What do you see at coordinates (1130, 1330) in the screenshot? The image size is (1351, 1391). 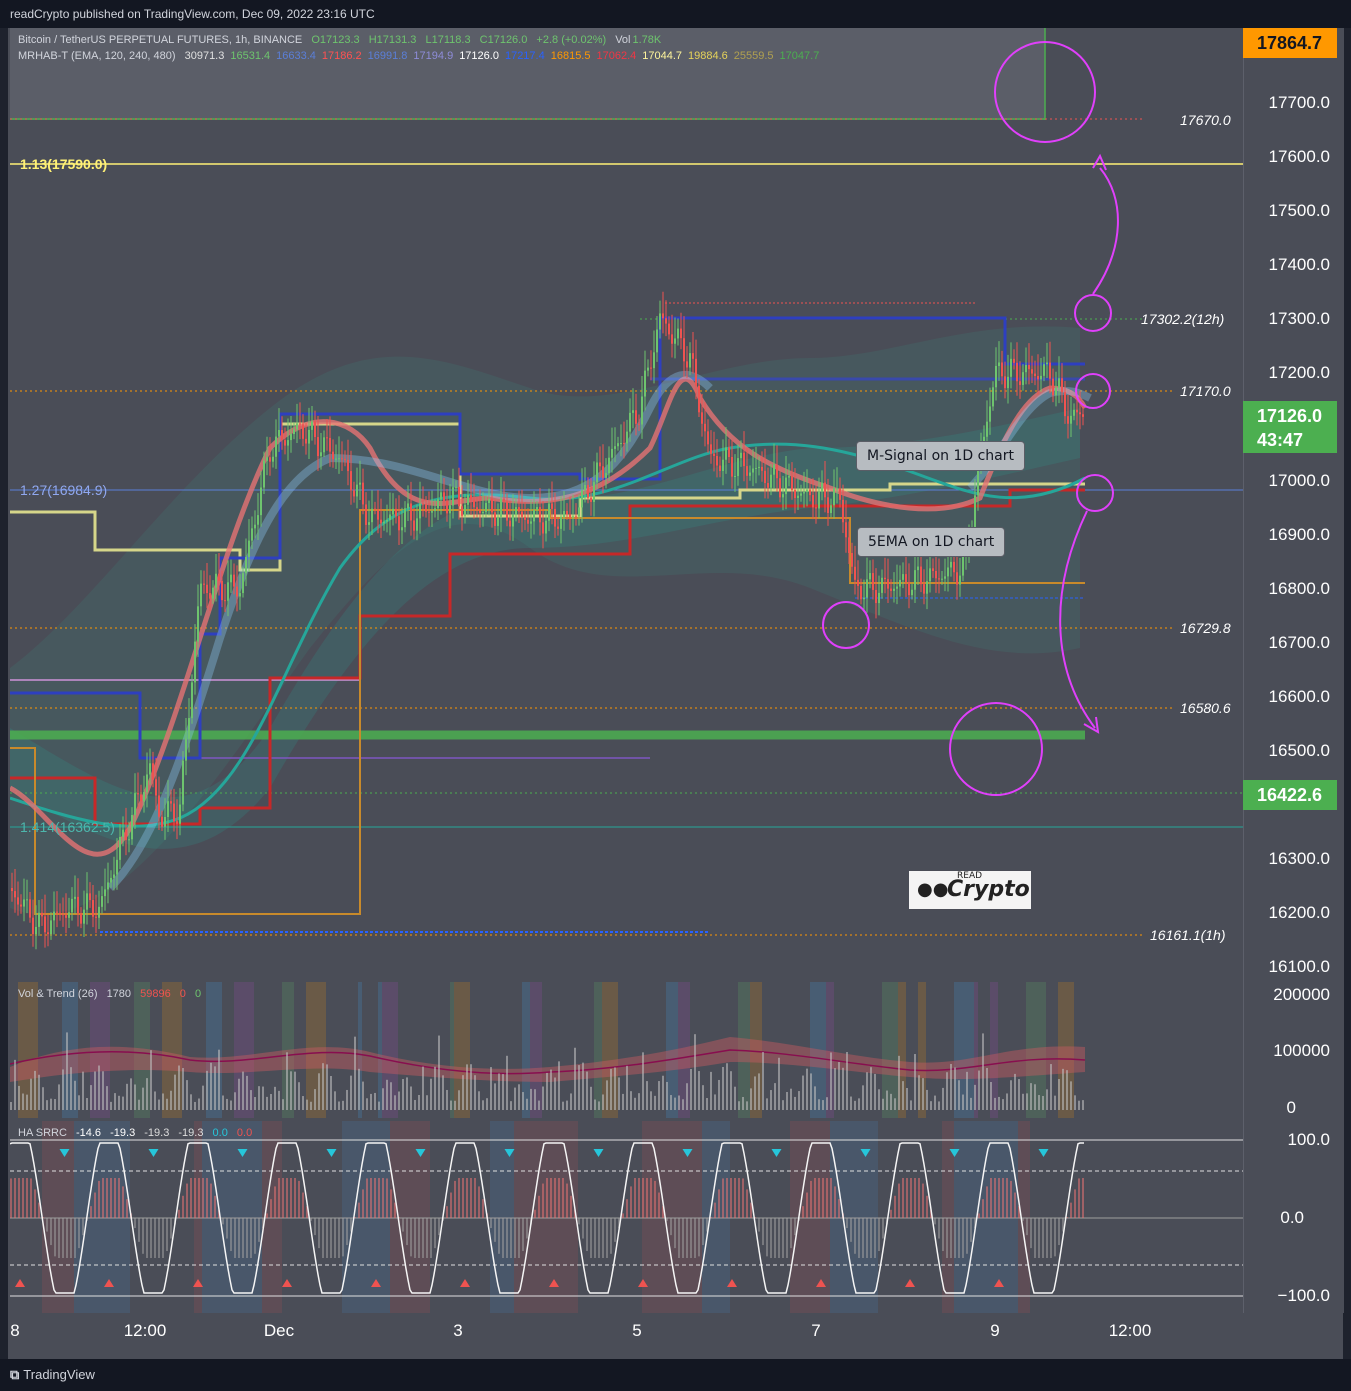 I see `time-label: 12:00` at bounding box center [1130, 1330].